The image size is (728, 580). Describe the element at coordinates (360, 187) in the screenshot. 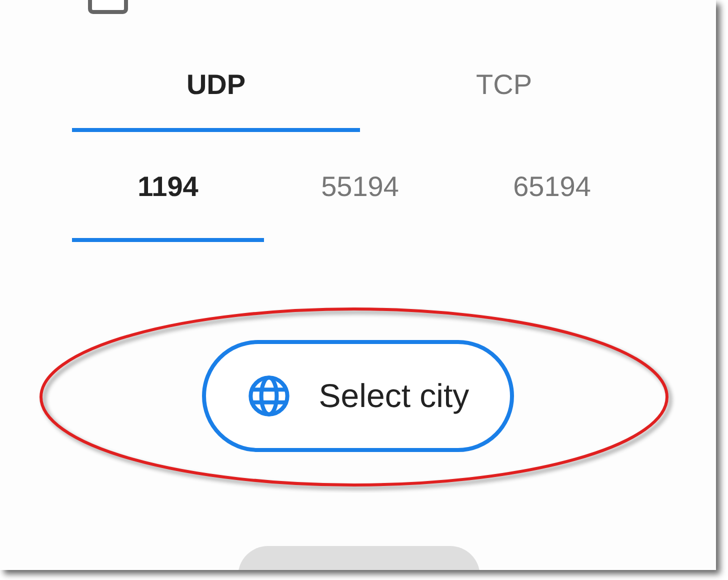

I see `port-tab: 55194` at that location.